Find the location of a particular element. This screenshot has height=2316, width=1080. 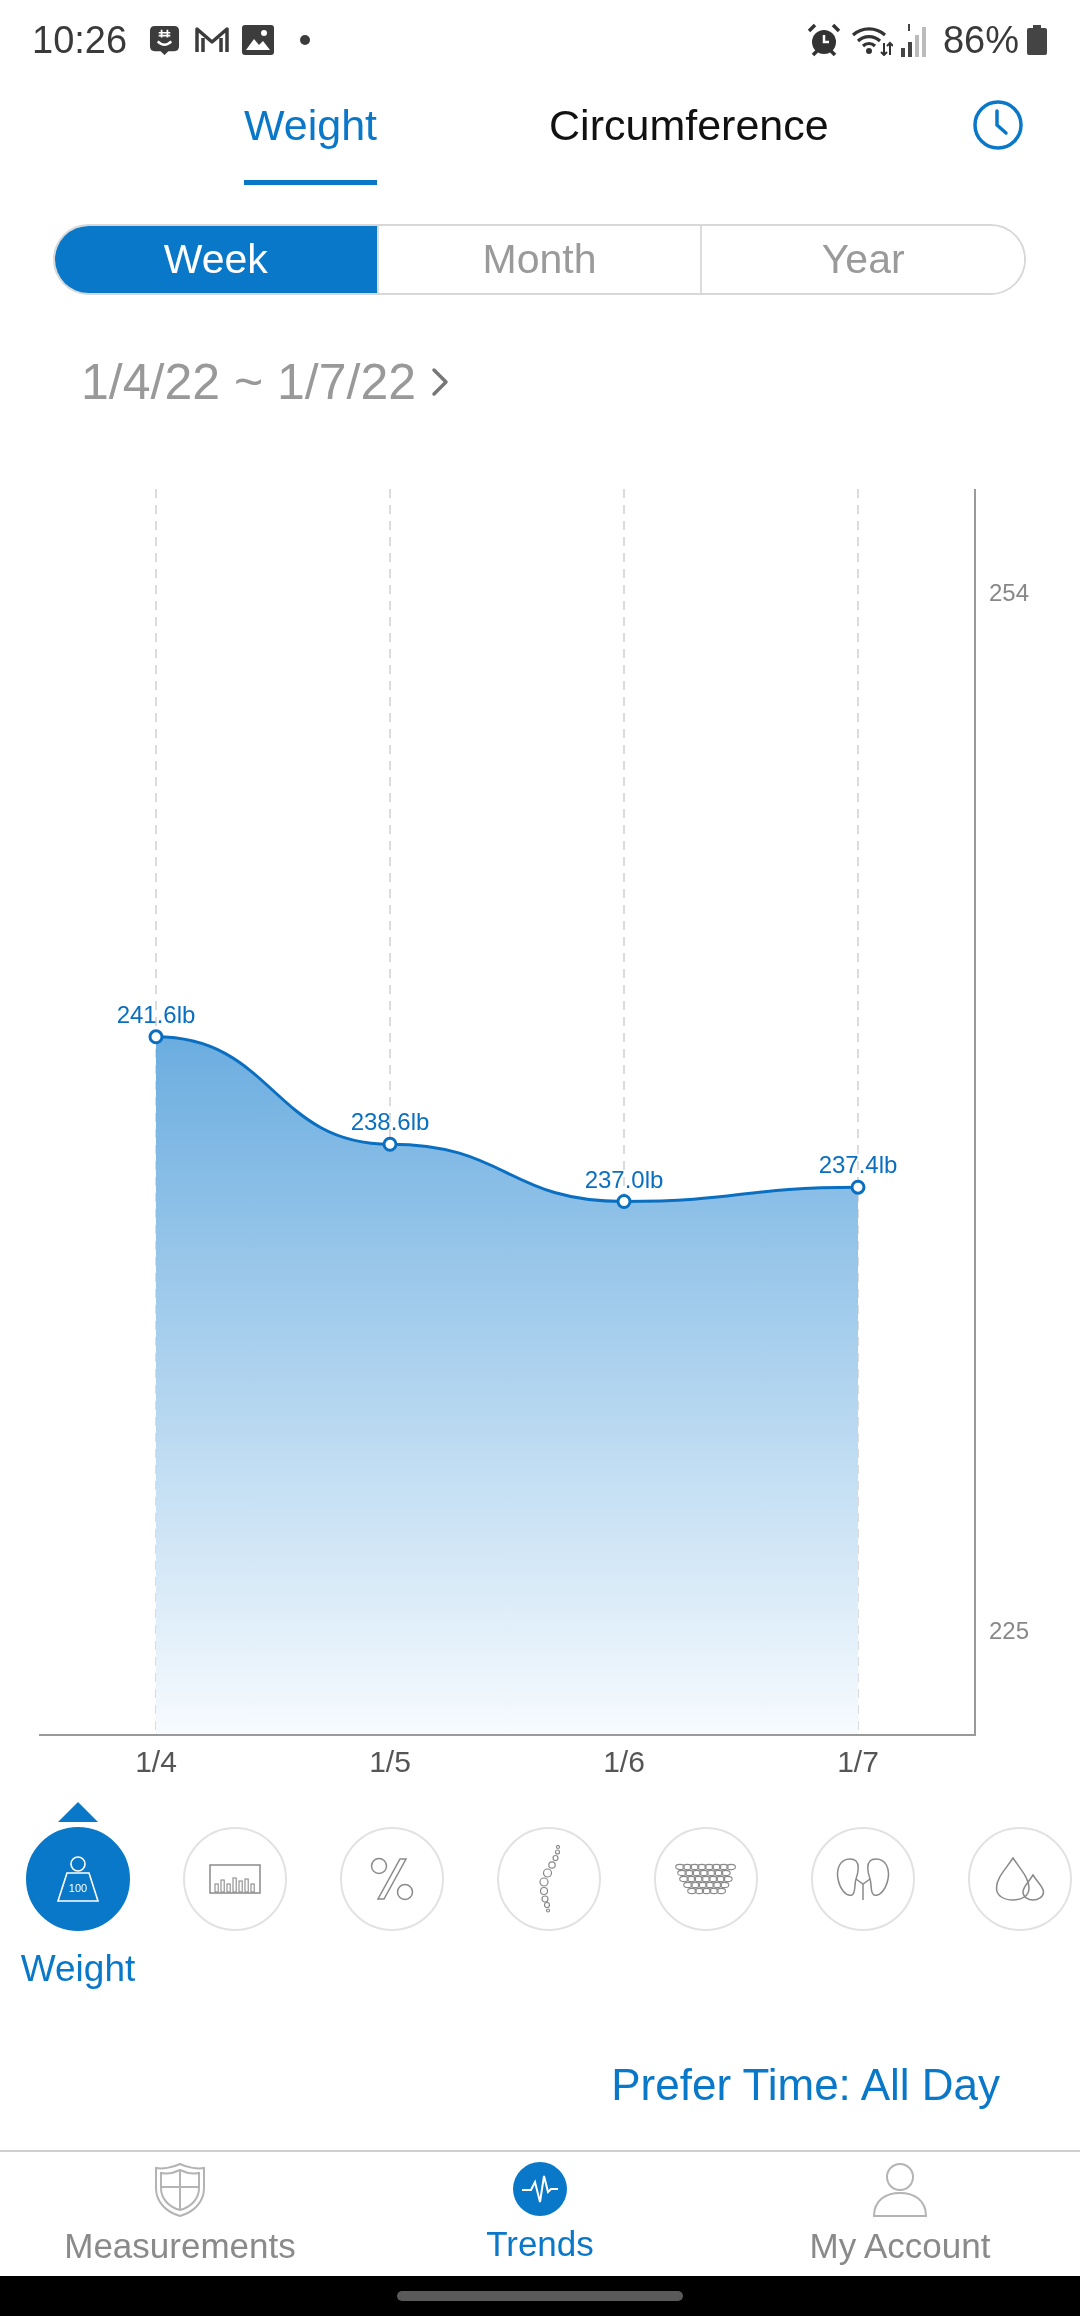

period-tab: Year is located at coordinates (862, 259).